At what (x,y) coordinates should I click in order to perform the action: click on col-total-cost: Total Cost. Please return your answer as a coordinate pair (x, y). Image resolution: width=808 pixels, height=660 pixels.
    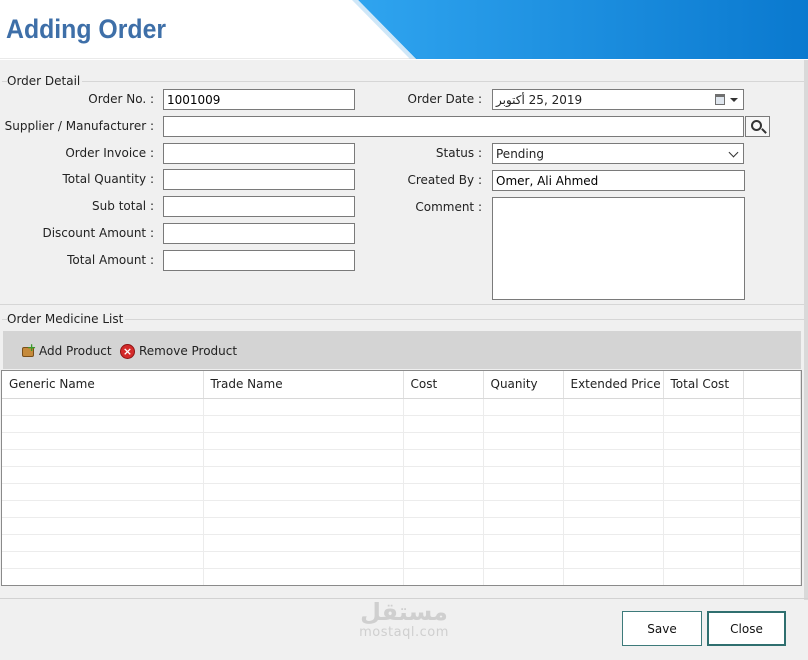
    Looking at the image, I should click on (703, 385).